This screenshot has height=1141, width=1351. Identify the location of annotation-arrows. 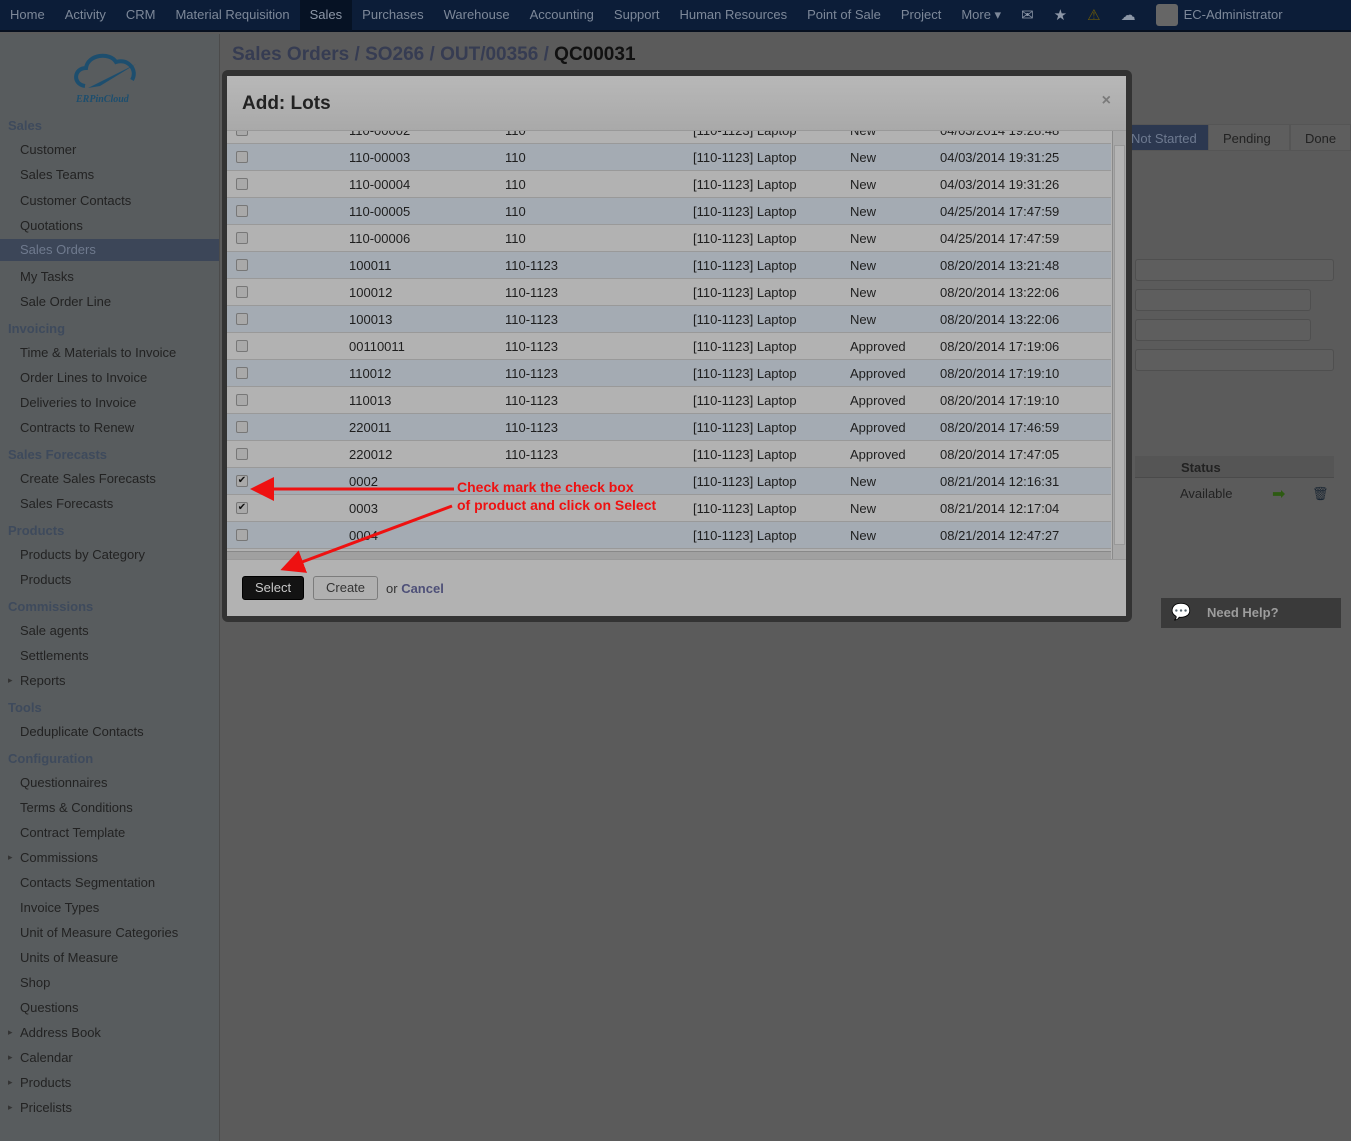
(352, 525).